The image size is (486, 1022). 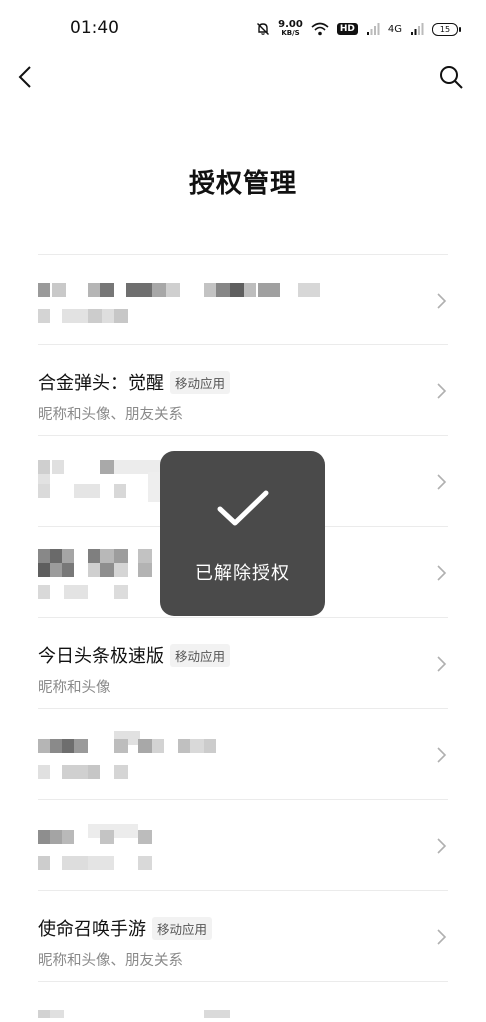 What do you see at coordinates (243, 663) in the screenshot?
I see `list-item: 今日头条极速版 移动应用 昵称和头像` at bounding box center [243, 663].